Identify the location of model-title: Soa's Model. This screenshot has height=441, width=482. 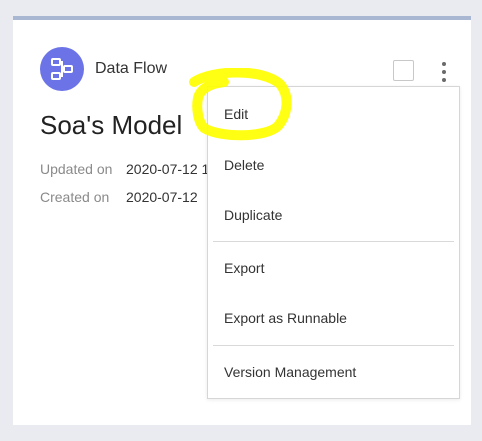
(111, 125).